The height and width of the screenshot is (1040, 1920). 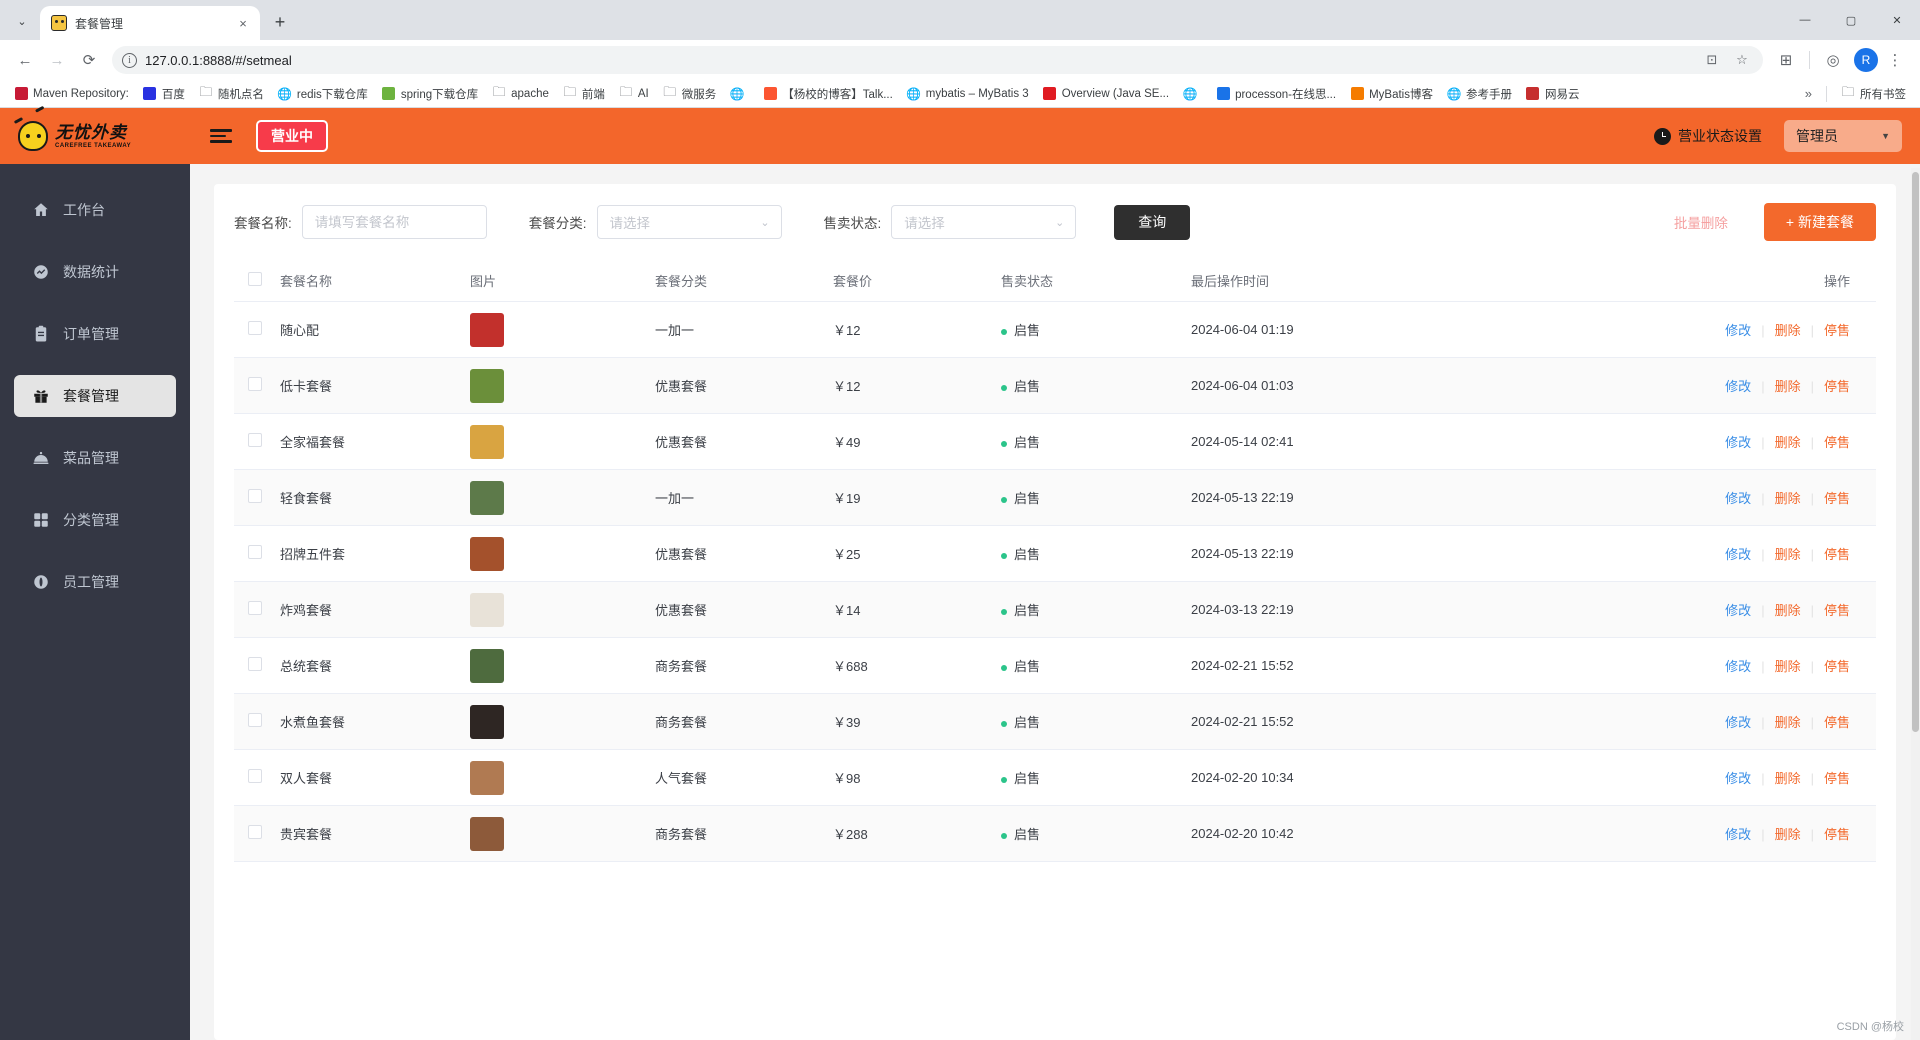 What do you see at coordinates (95, 582) in the screenshot?
I see `sidebar-item-6: 员工管理` at bounding box center [95, 582].